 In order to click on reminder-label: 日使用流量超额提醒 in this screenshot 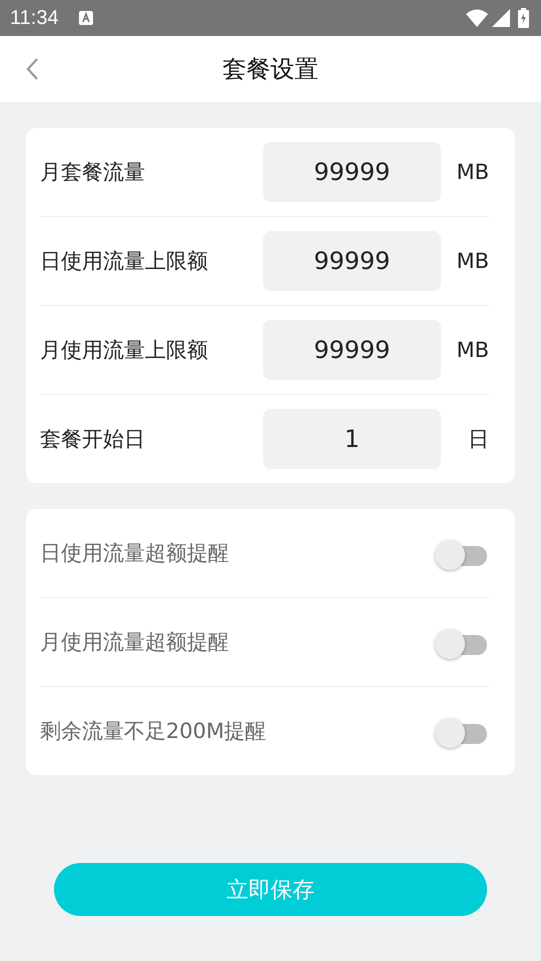, I will do `click(135, 553)`.